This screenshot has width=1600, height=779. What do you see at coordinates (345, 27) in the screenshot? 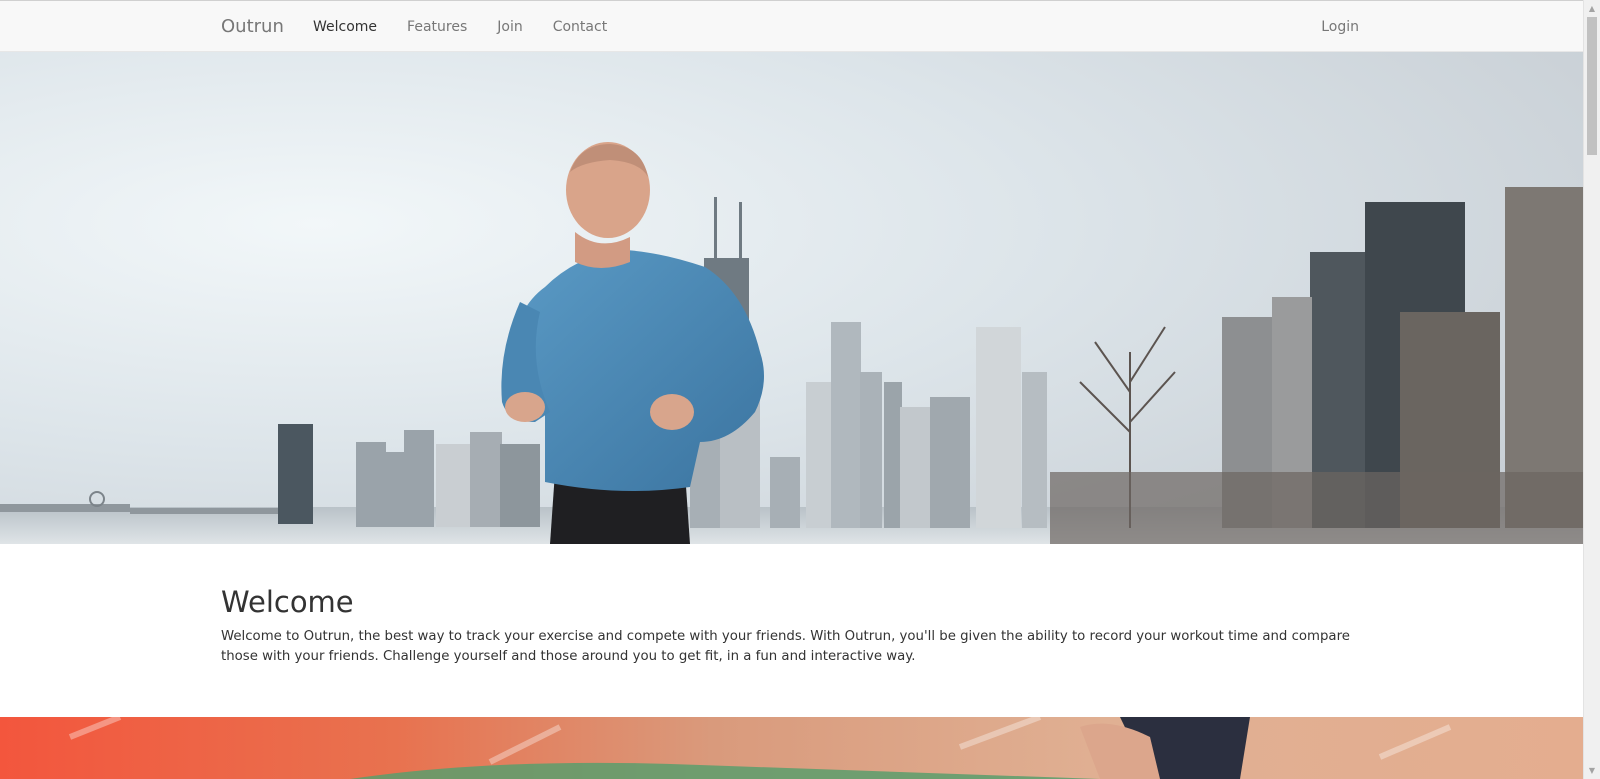
I see `nav-item-welcome: Welcome` at bounding box center [345, 27].